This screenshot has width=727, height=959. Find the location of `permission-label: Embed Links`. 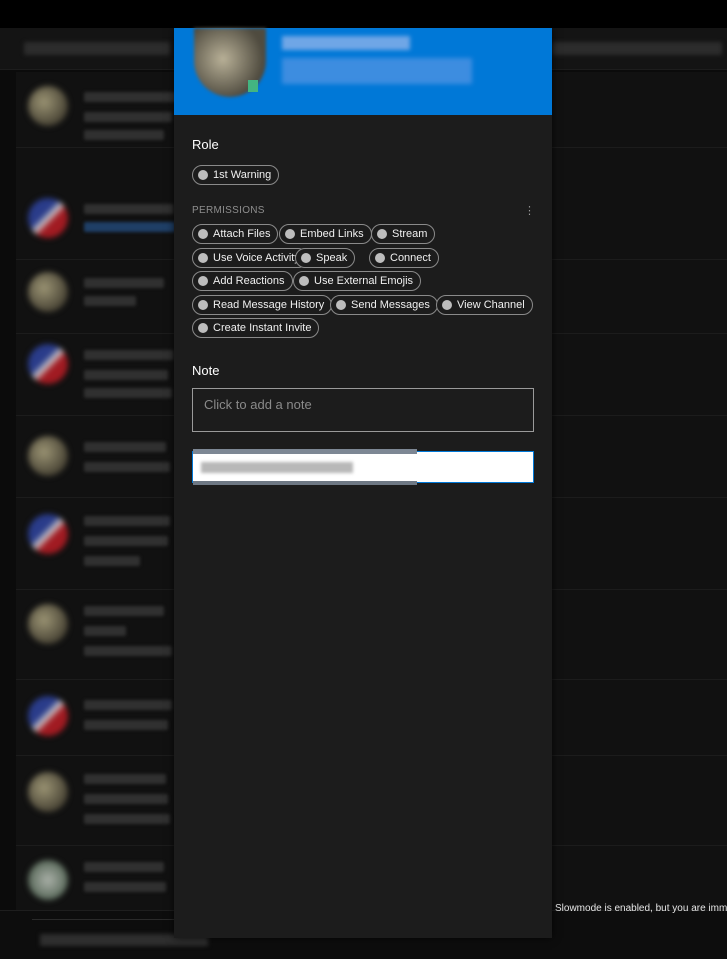

permission-label: Embed Links is located at coordinates (332, 234).